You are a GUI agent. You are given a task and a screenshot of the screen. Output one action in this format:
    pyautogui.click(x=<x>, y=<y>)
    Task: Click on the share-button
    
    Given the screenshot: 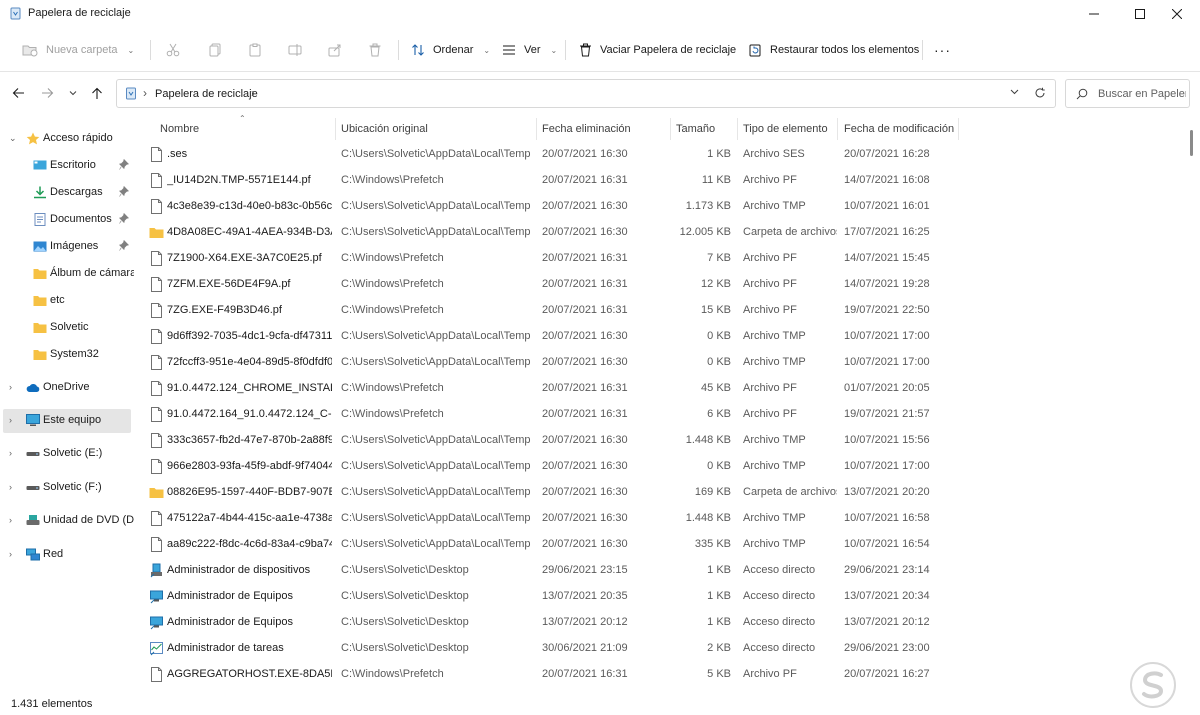 What is the action you would take?
    pyautogui.click(x=335, y=50)
    